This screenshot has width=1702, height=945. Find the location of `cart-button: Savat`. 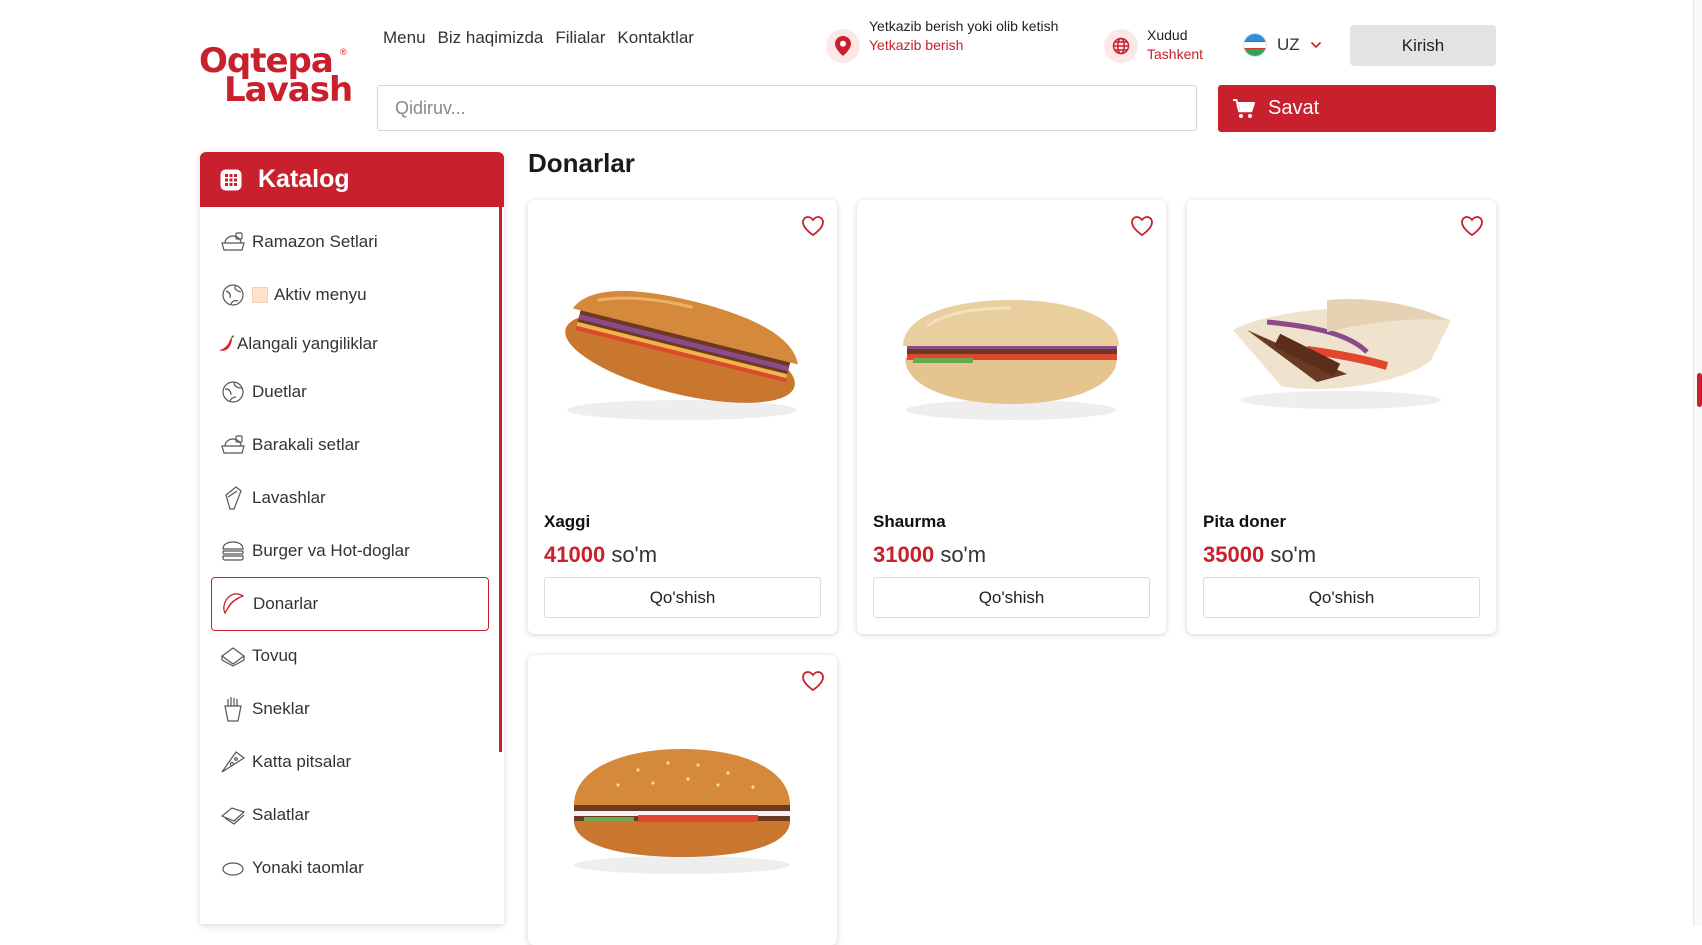

cart-button: Savat is located at coordinates (1357, 108).